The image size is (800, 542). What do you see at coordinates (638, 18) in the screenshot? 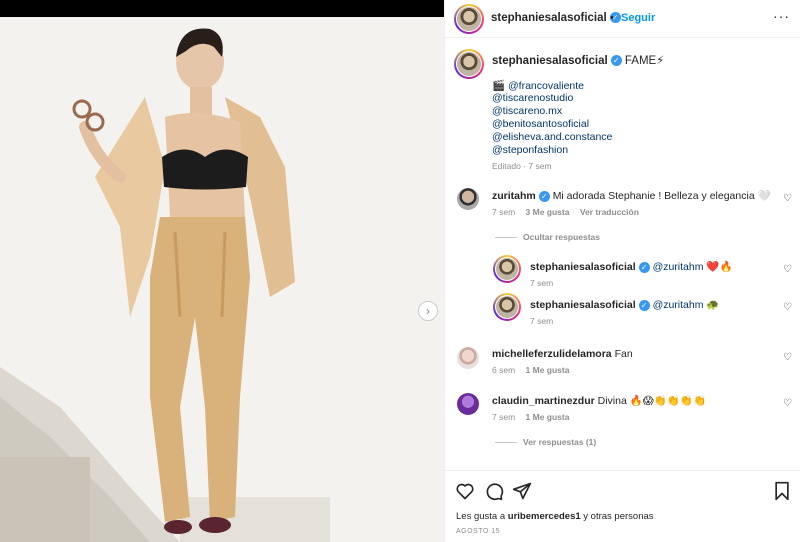
I see `follow-button: Seguir` at bounding box center [638, 18].